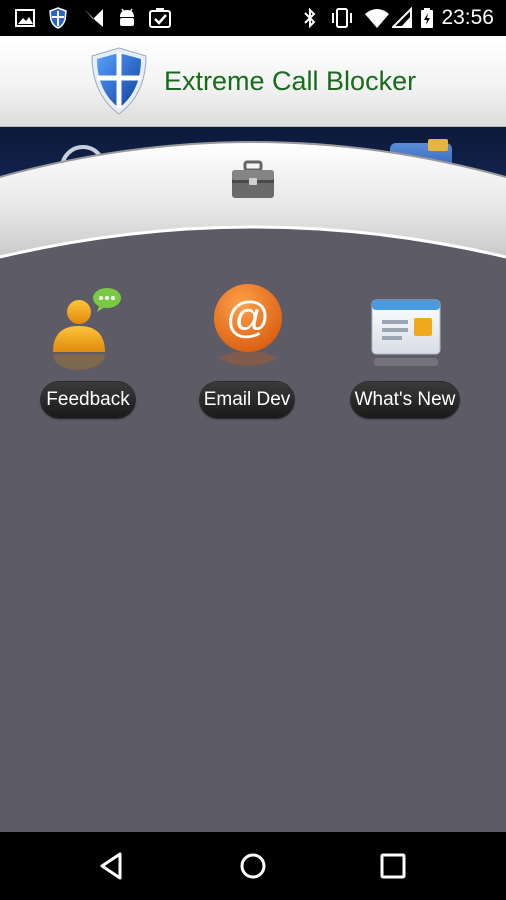  I want to click on back-icon, so click(112, 866).